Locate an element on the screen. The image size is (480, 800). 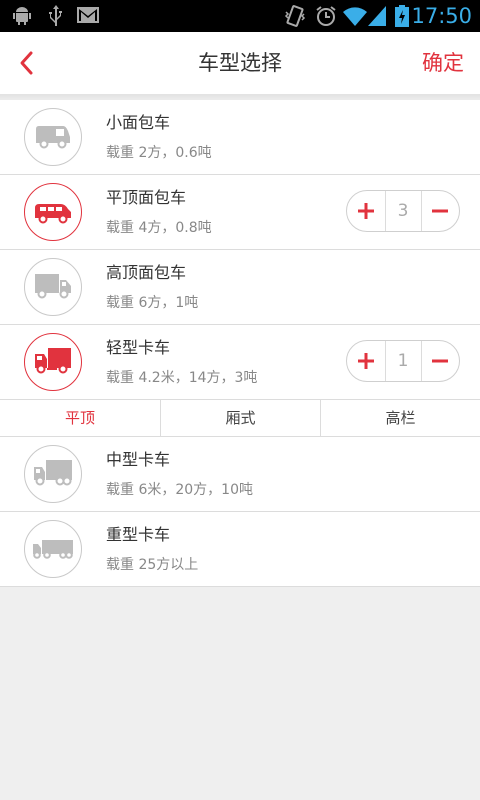
usb-icon is located at coordinates (55, 15).